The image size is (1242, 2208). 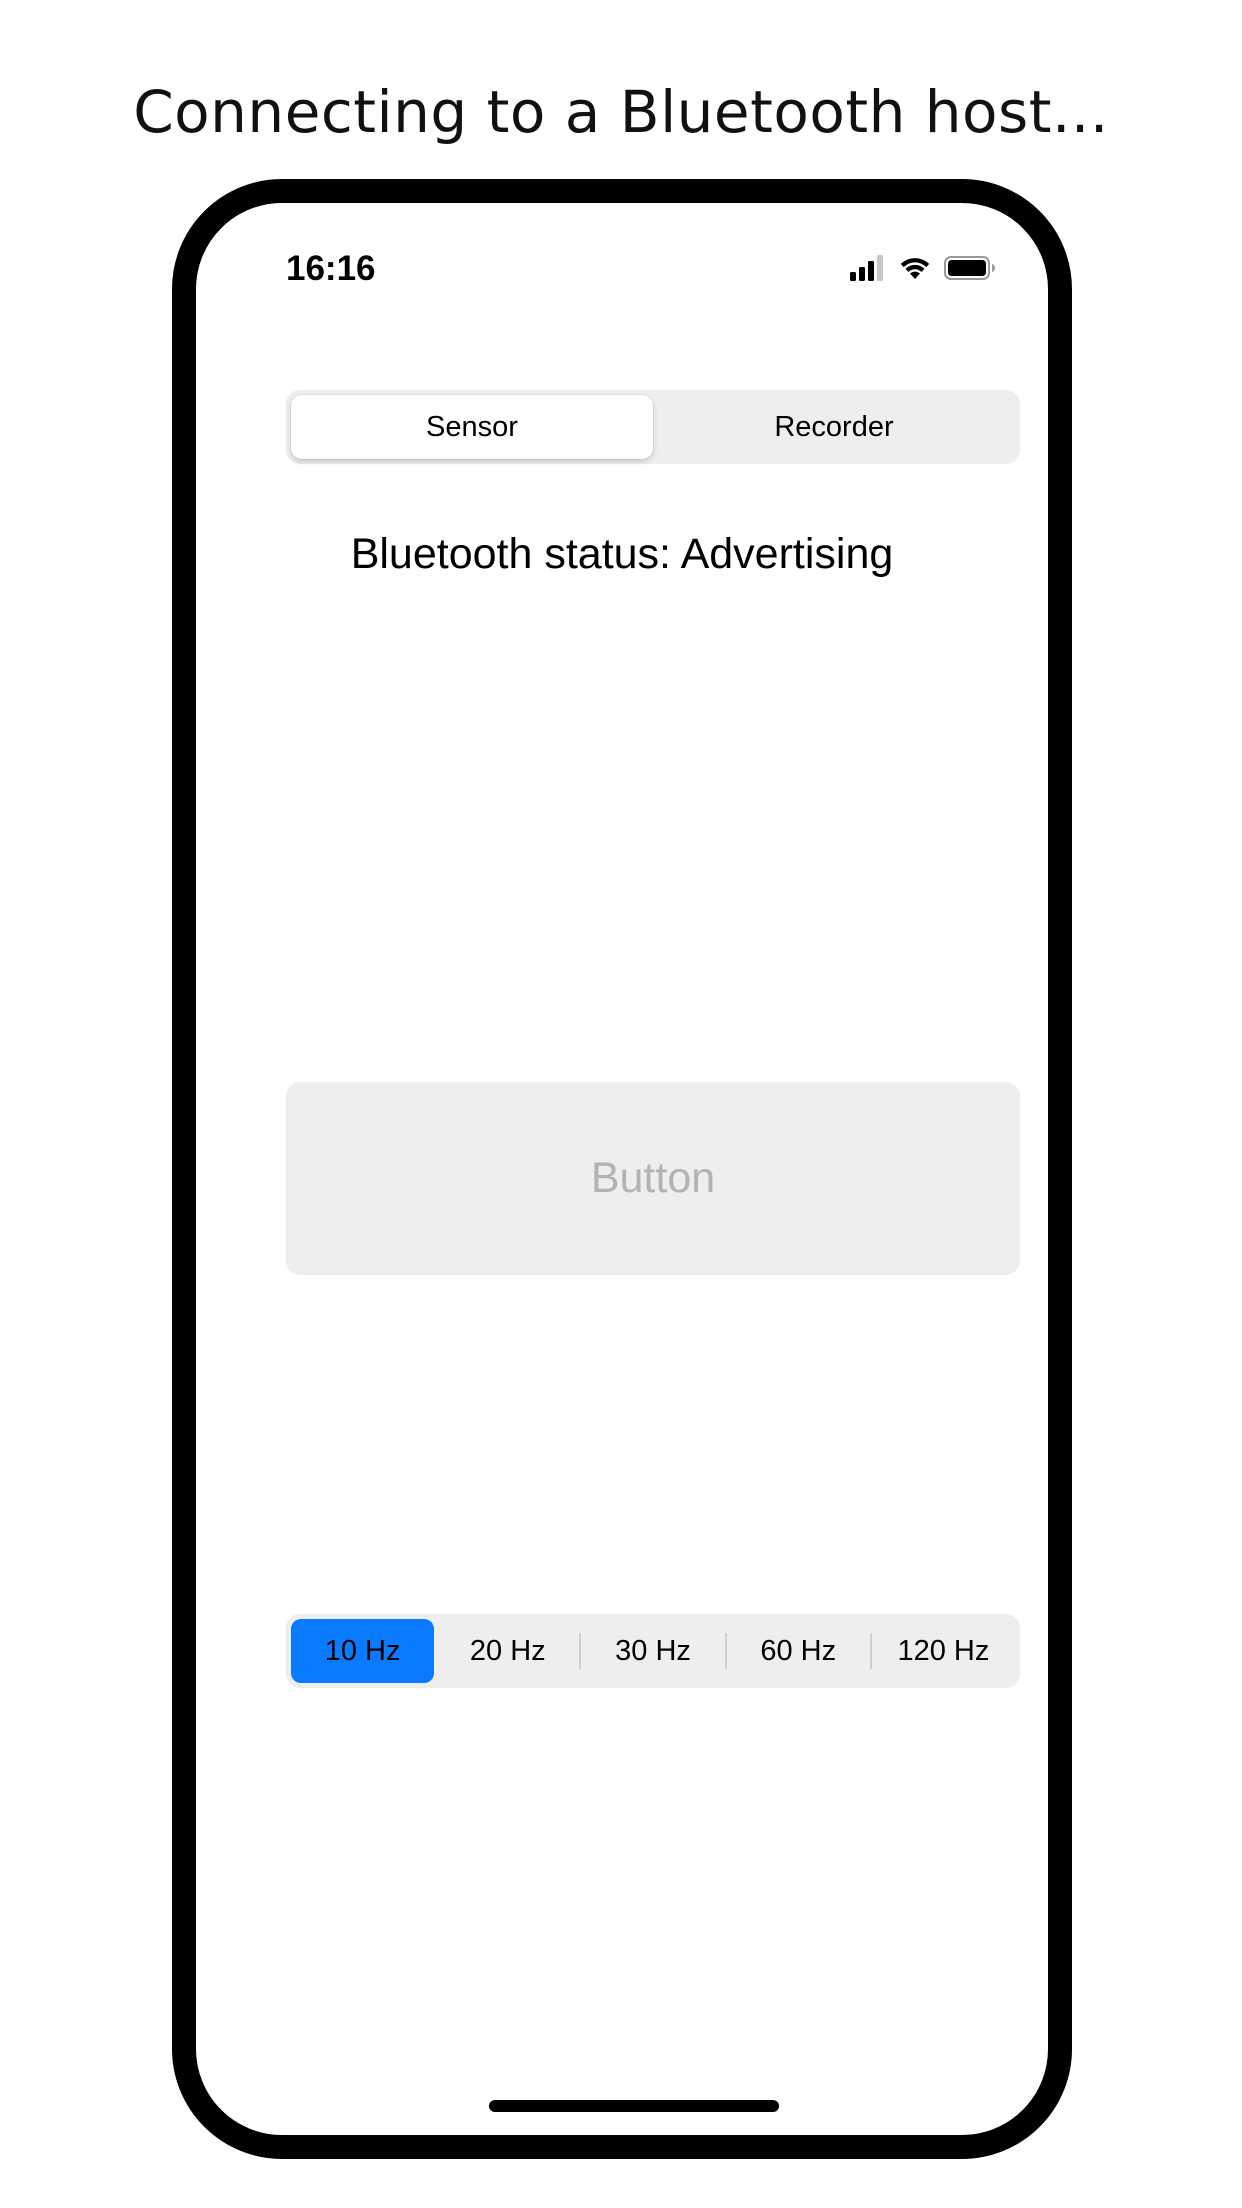 What do you see at coordinates (634, 2106) in the screenshot?
I see `home-indicator` at bounding box center [634, 2106].